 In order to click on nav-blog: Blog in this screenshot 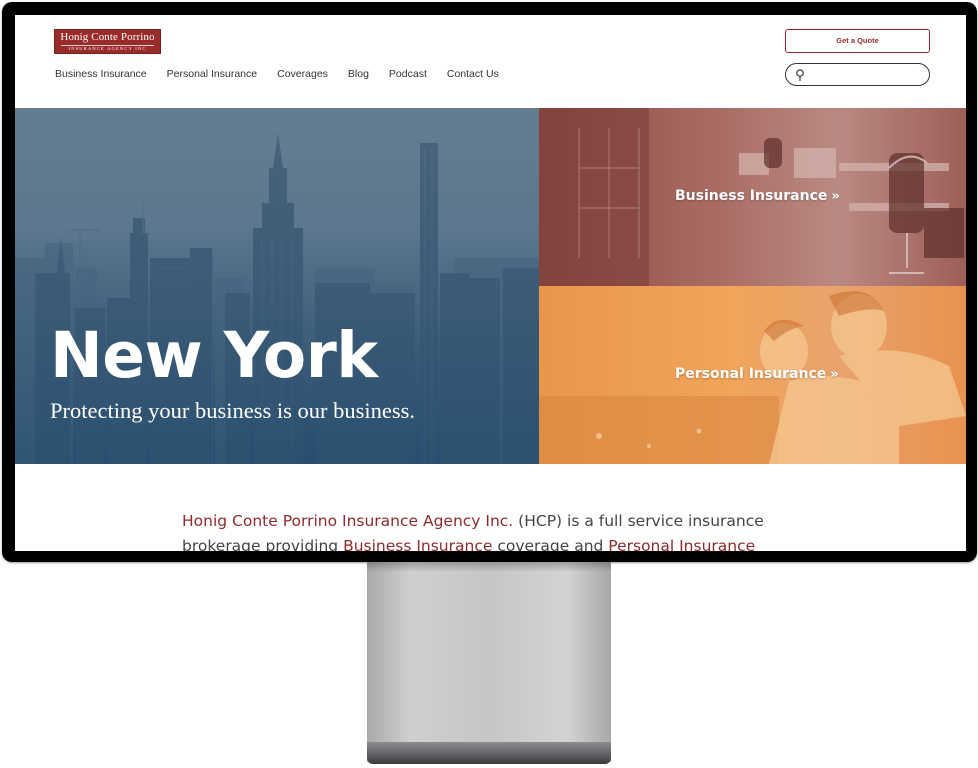, I will do `click(358, 74)`.